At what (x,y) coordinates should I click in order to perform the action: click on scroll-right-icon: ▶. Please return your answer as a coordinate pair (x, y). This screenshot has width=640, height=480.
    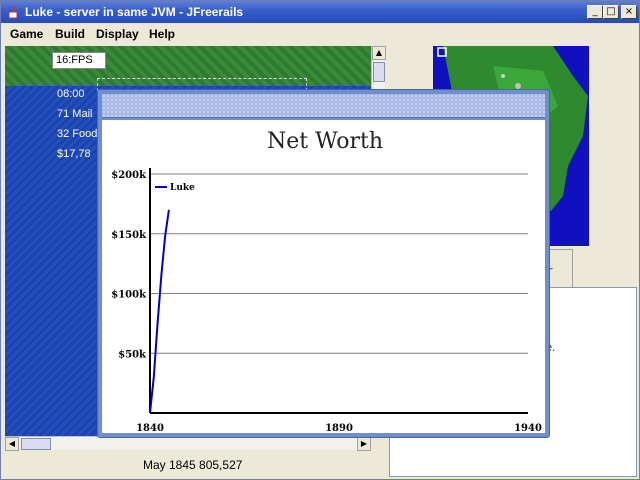
    Looking at the image, I should click on (364, 444).